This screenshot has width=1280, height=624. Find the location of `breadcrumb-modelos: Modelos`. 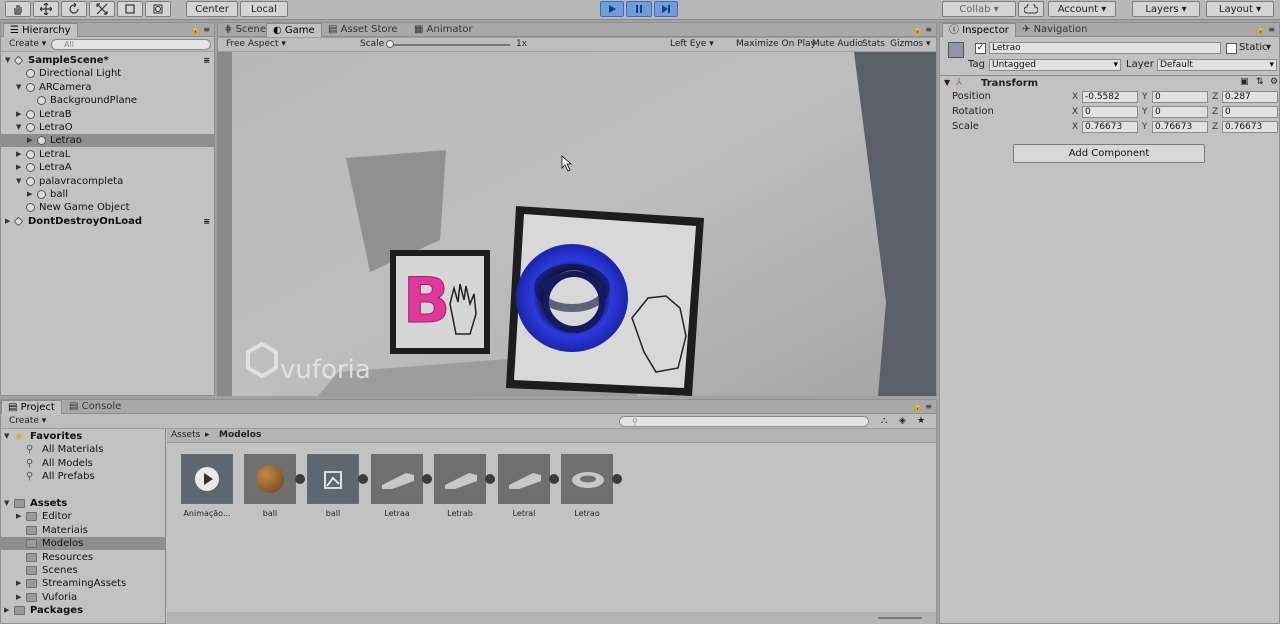

breadcrumb-modelos: Modelos is located at coordinates (240, 435).